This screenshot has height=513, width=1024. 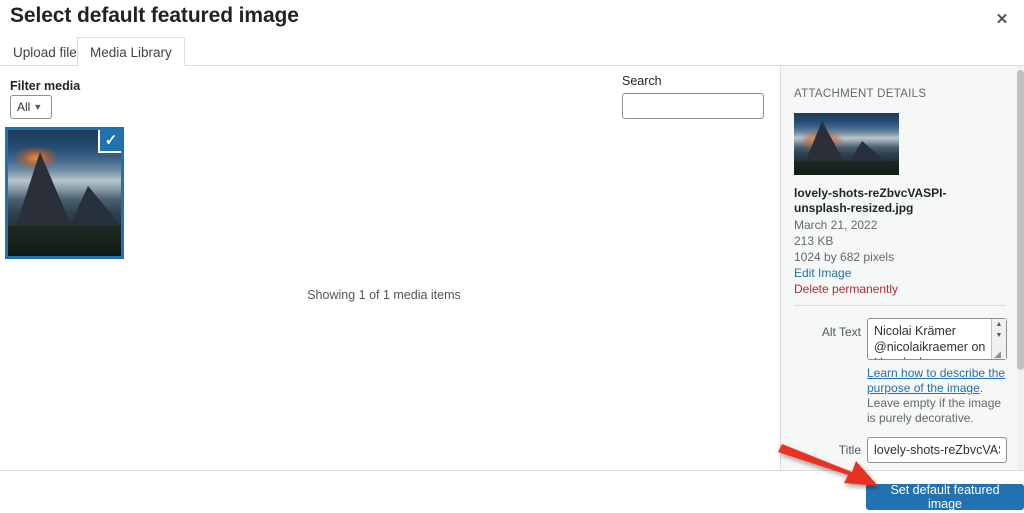 I want to click on title-label: Title, so click(x=849, y=450).